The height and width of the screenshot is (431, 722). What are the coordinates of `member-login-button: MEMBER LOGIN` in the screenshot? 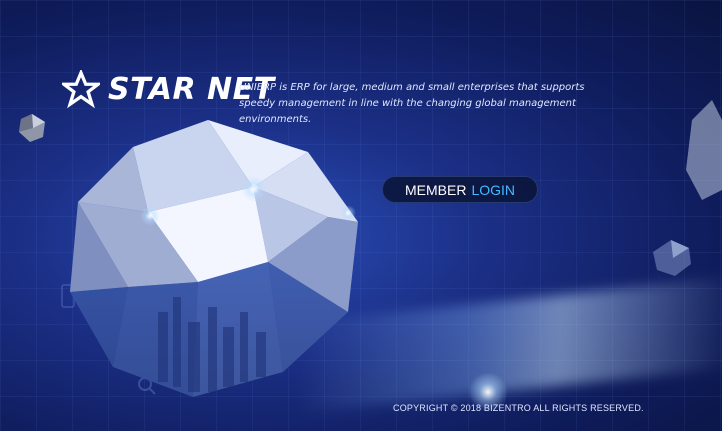 It's located at (460, 189).